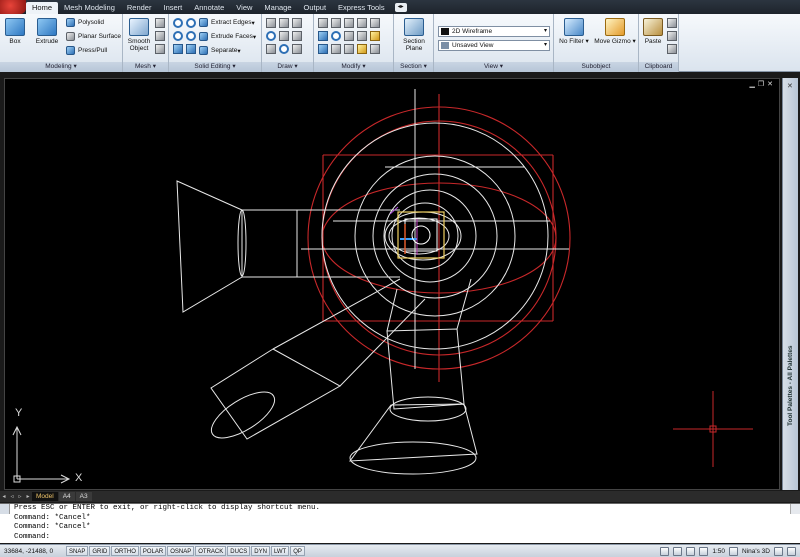 The width and height of the screenshot is (800, 557). I want to click on 3d-rotate-icon, so click(336, 36).